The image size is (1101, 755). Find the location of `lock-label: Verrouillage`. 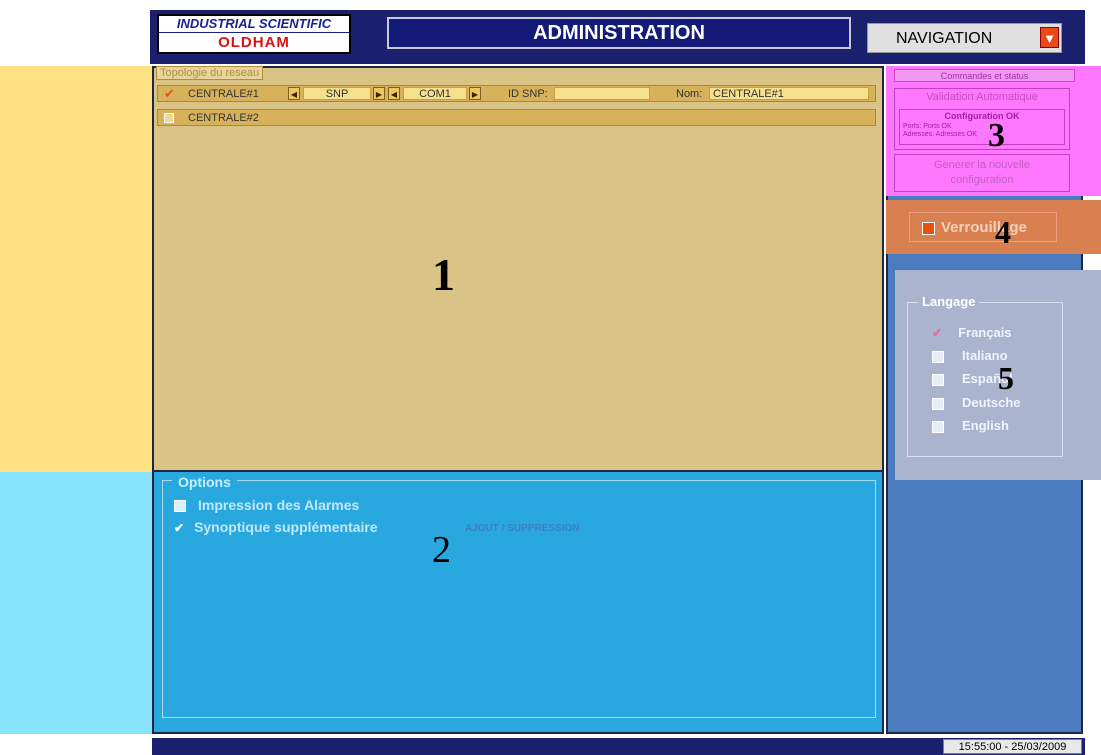

lock-label: Verrouillage is located at coordinates (984, 227).